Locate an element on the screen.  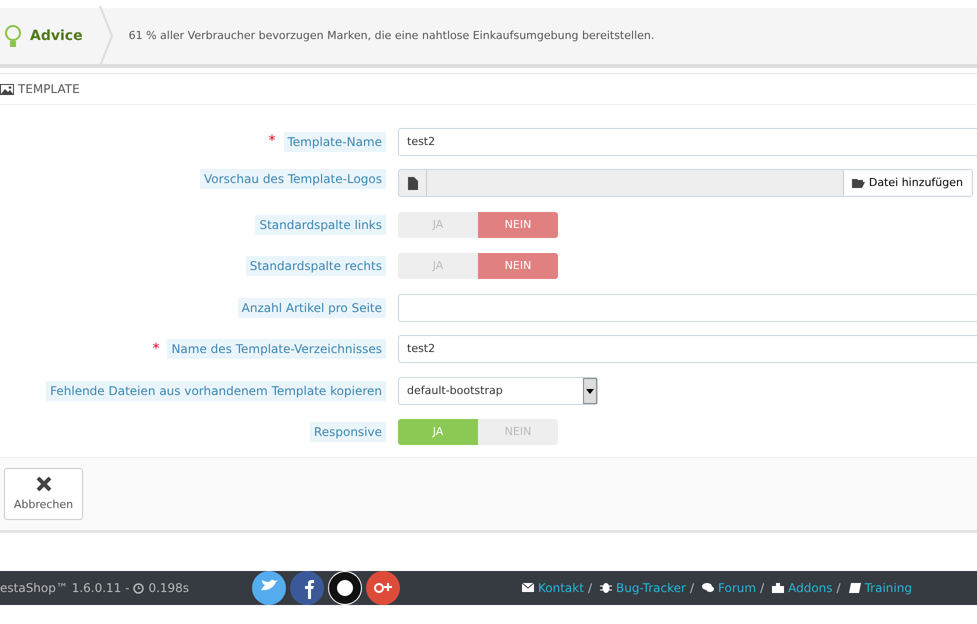
lightbulb-icon is located at coordinates (13, 36).